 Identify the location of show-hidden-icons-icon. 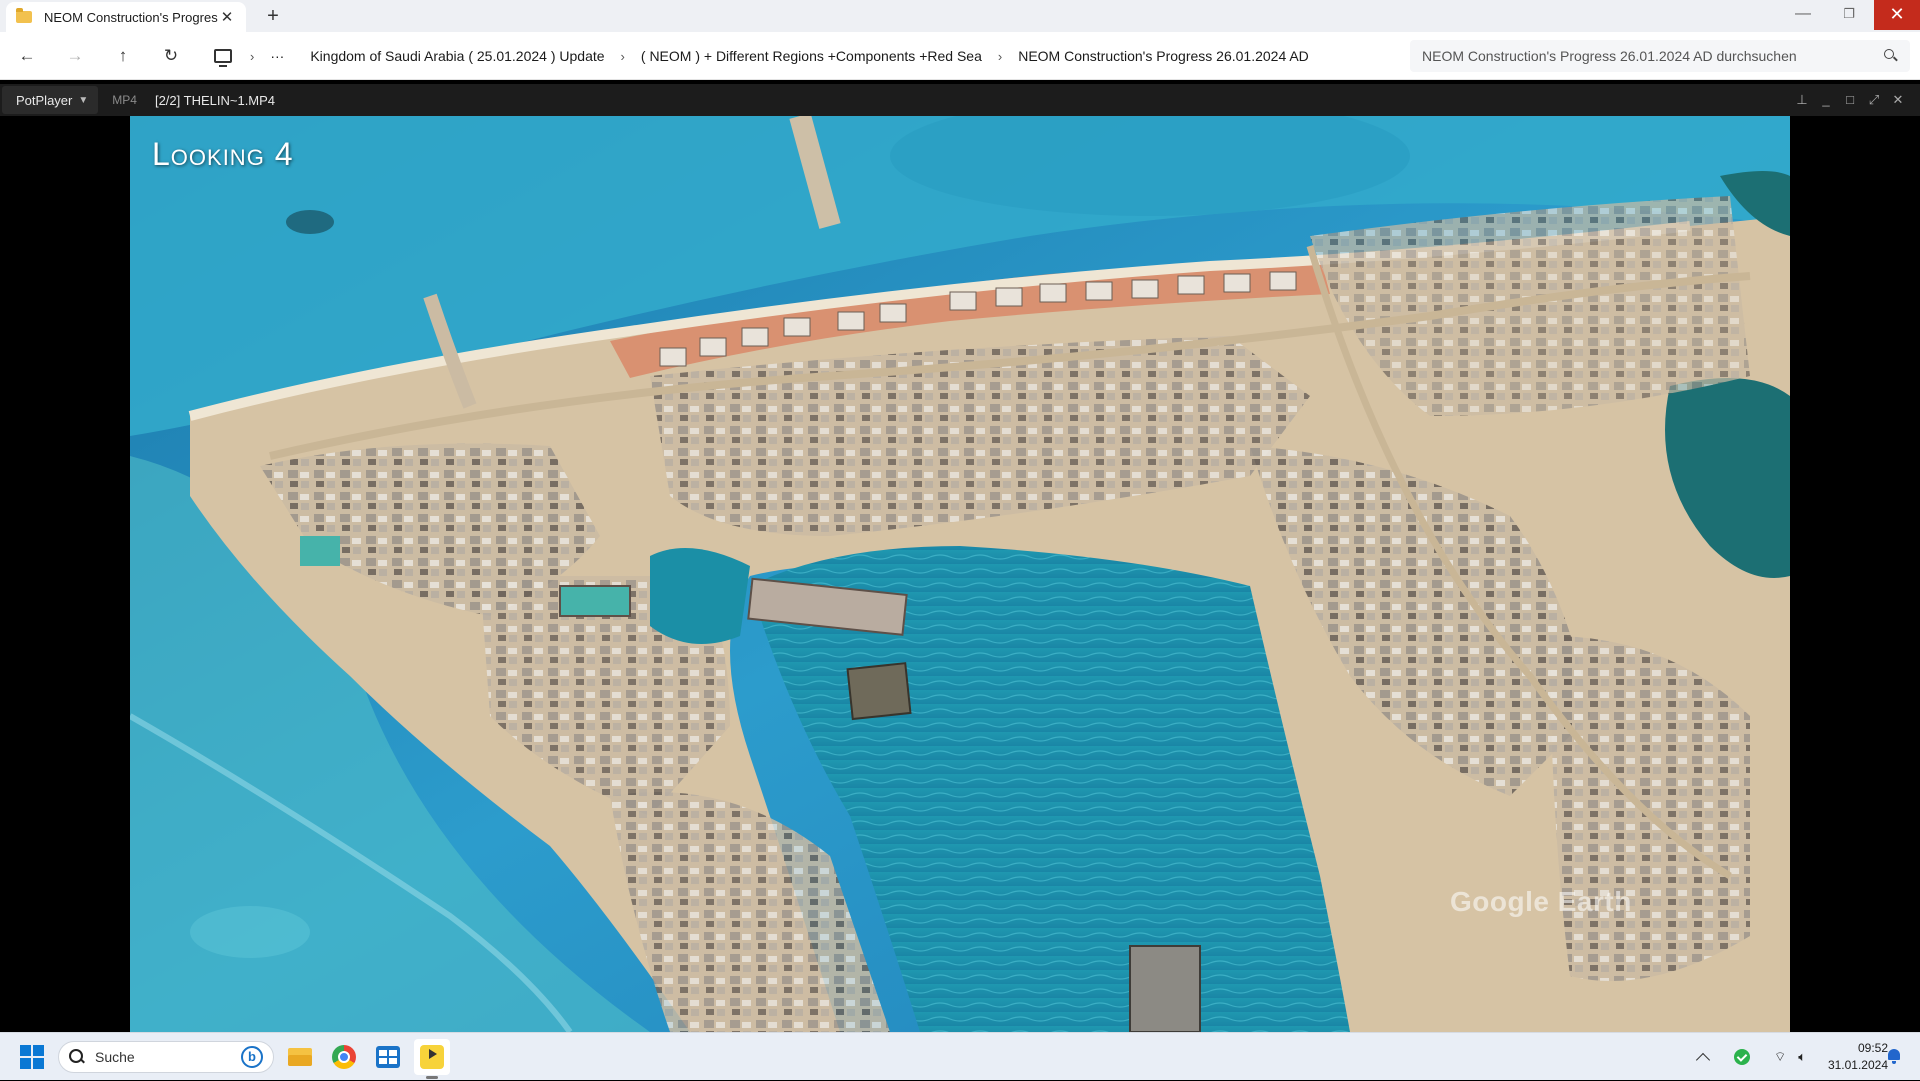
(1703, 1059).